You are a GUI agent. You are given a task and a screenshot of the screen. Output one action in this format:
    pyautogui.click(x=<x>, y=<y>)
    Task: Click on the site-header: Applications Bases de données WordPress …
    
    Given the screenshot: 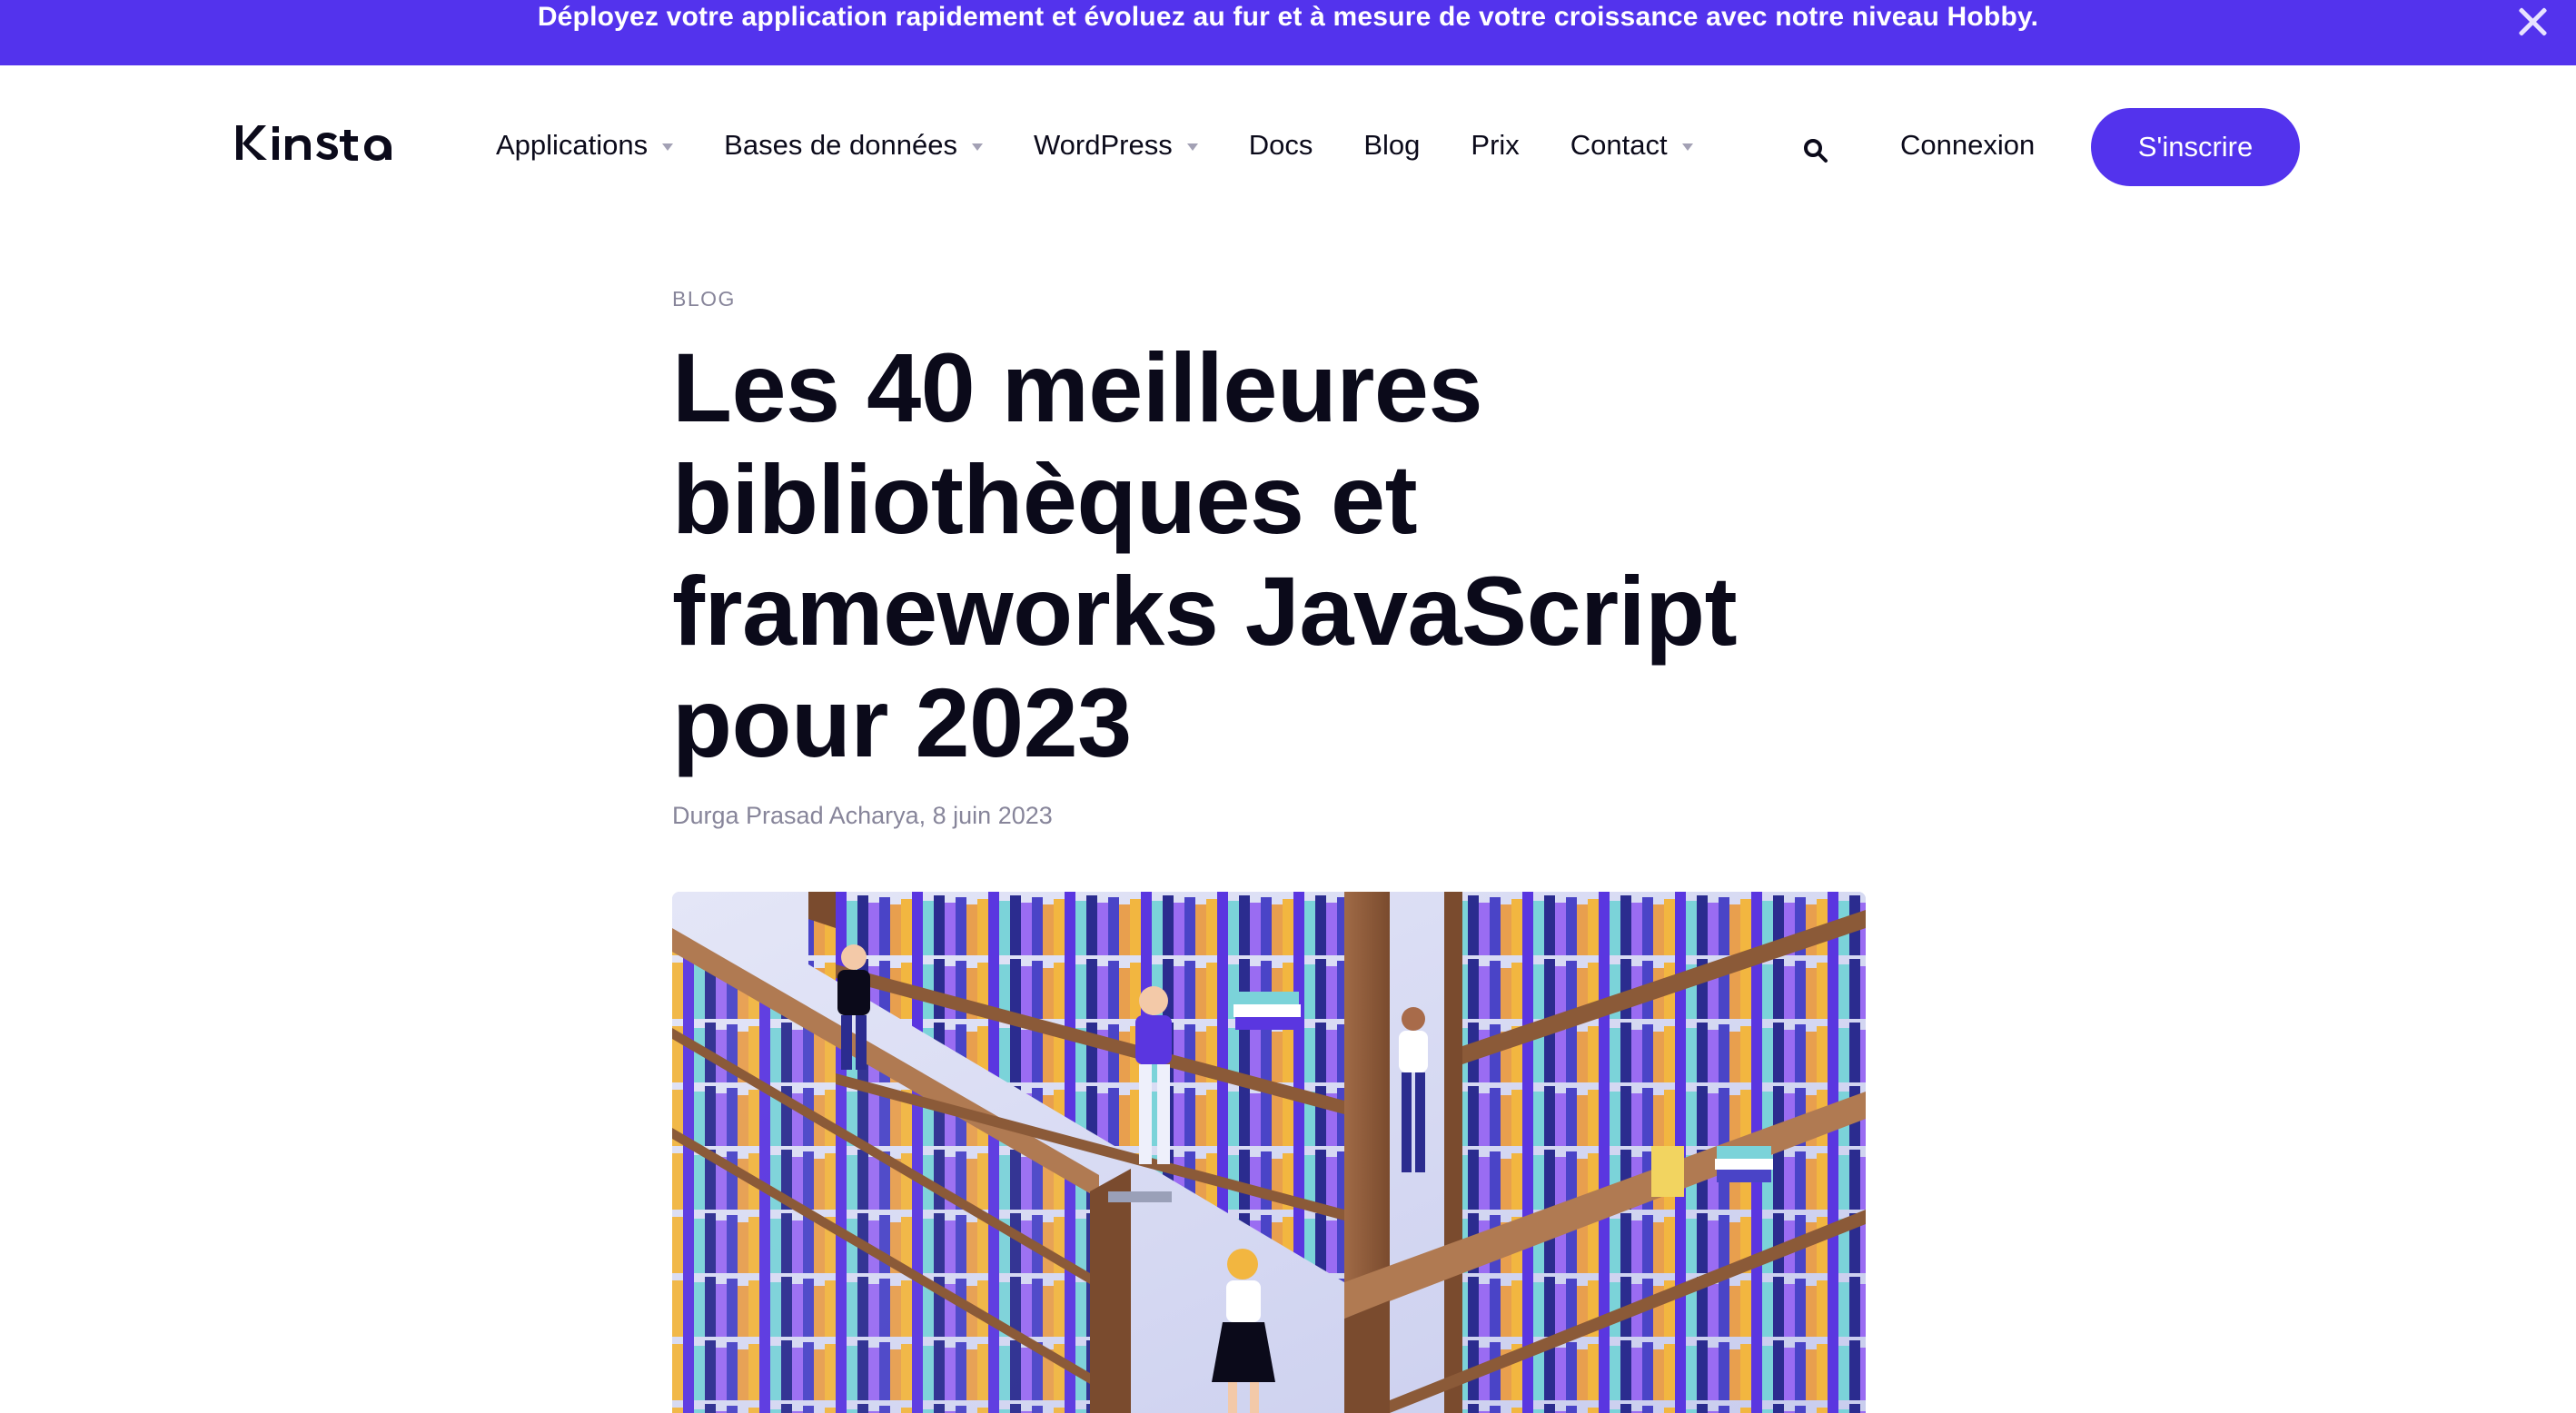 What is the action you would take?
    pyautogui.click(x=1288, y=147)
    